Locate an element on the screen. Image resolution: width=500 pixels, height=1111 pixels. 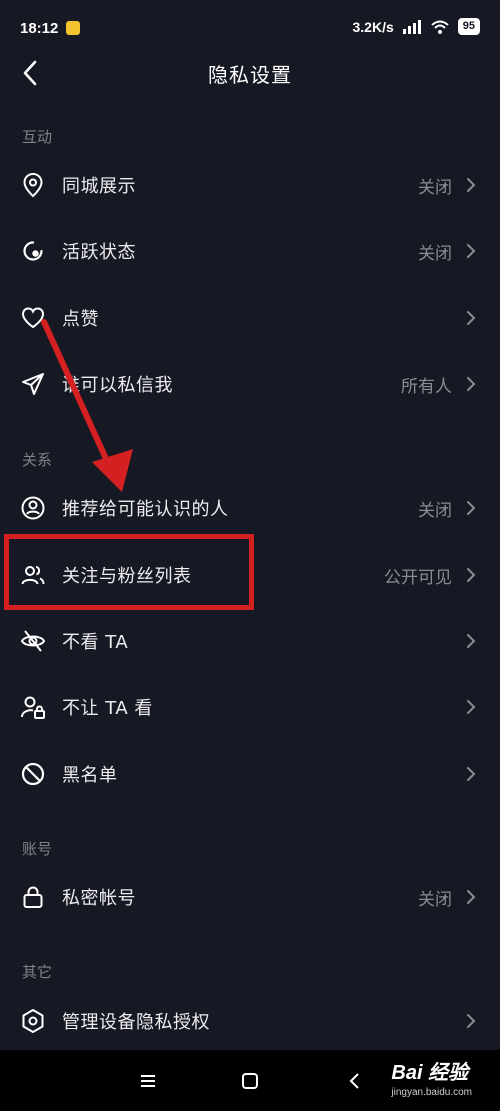
row-active-status: 活跃状态 关闭 is located at coordinates (250, 251).